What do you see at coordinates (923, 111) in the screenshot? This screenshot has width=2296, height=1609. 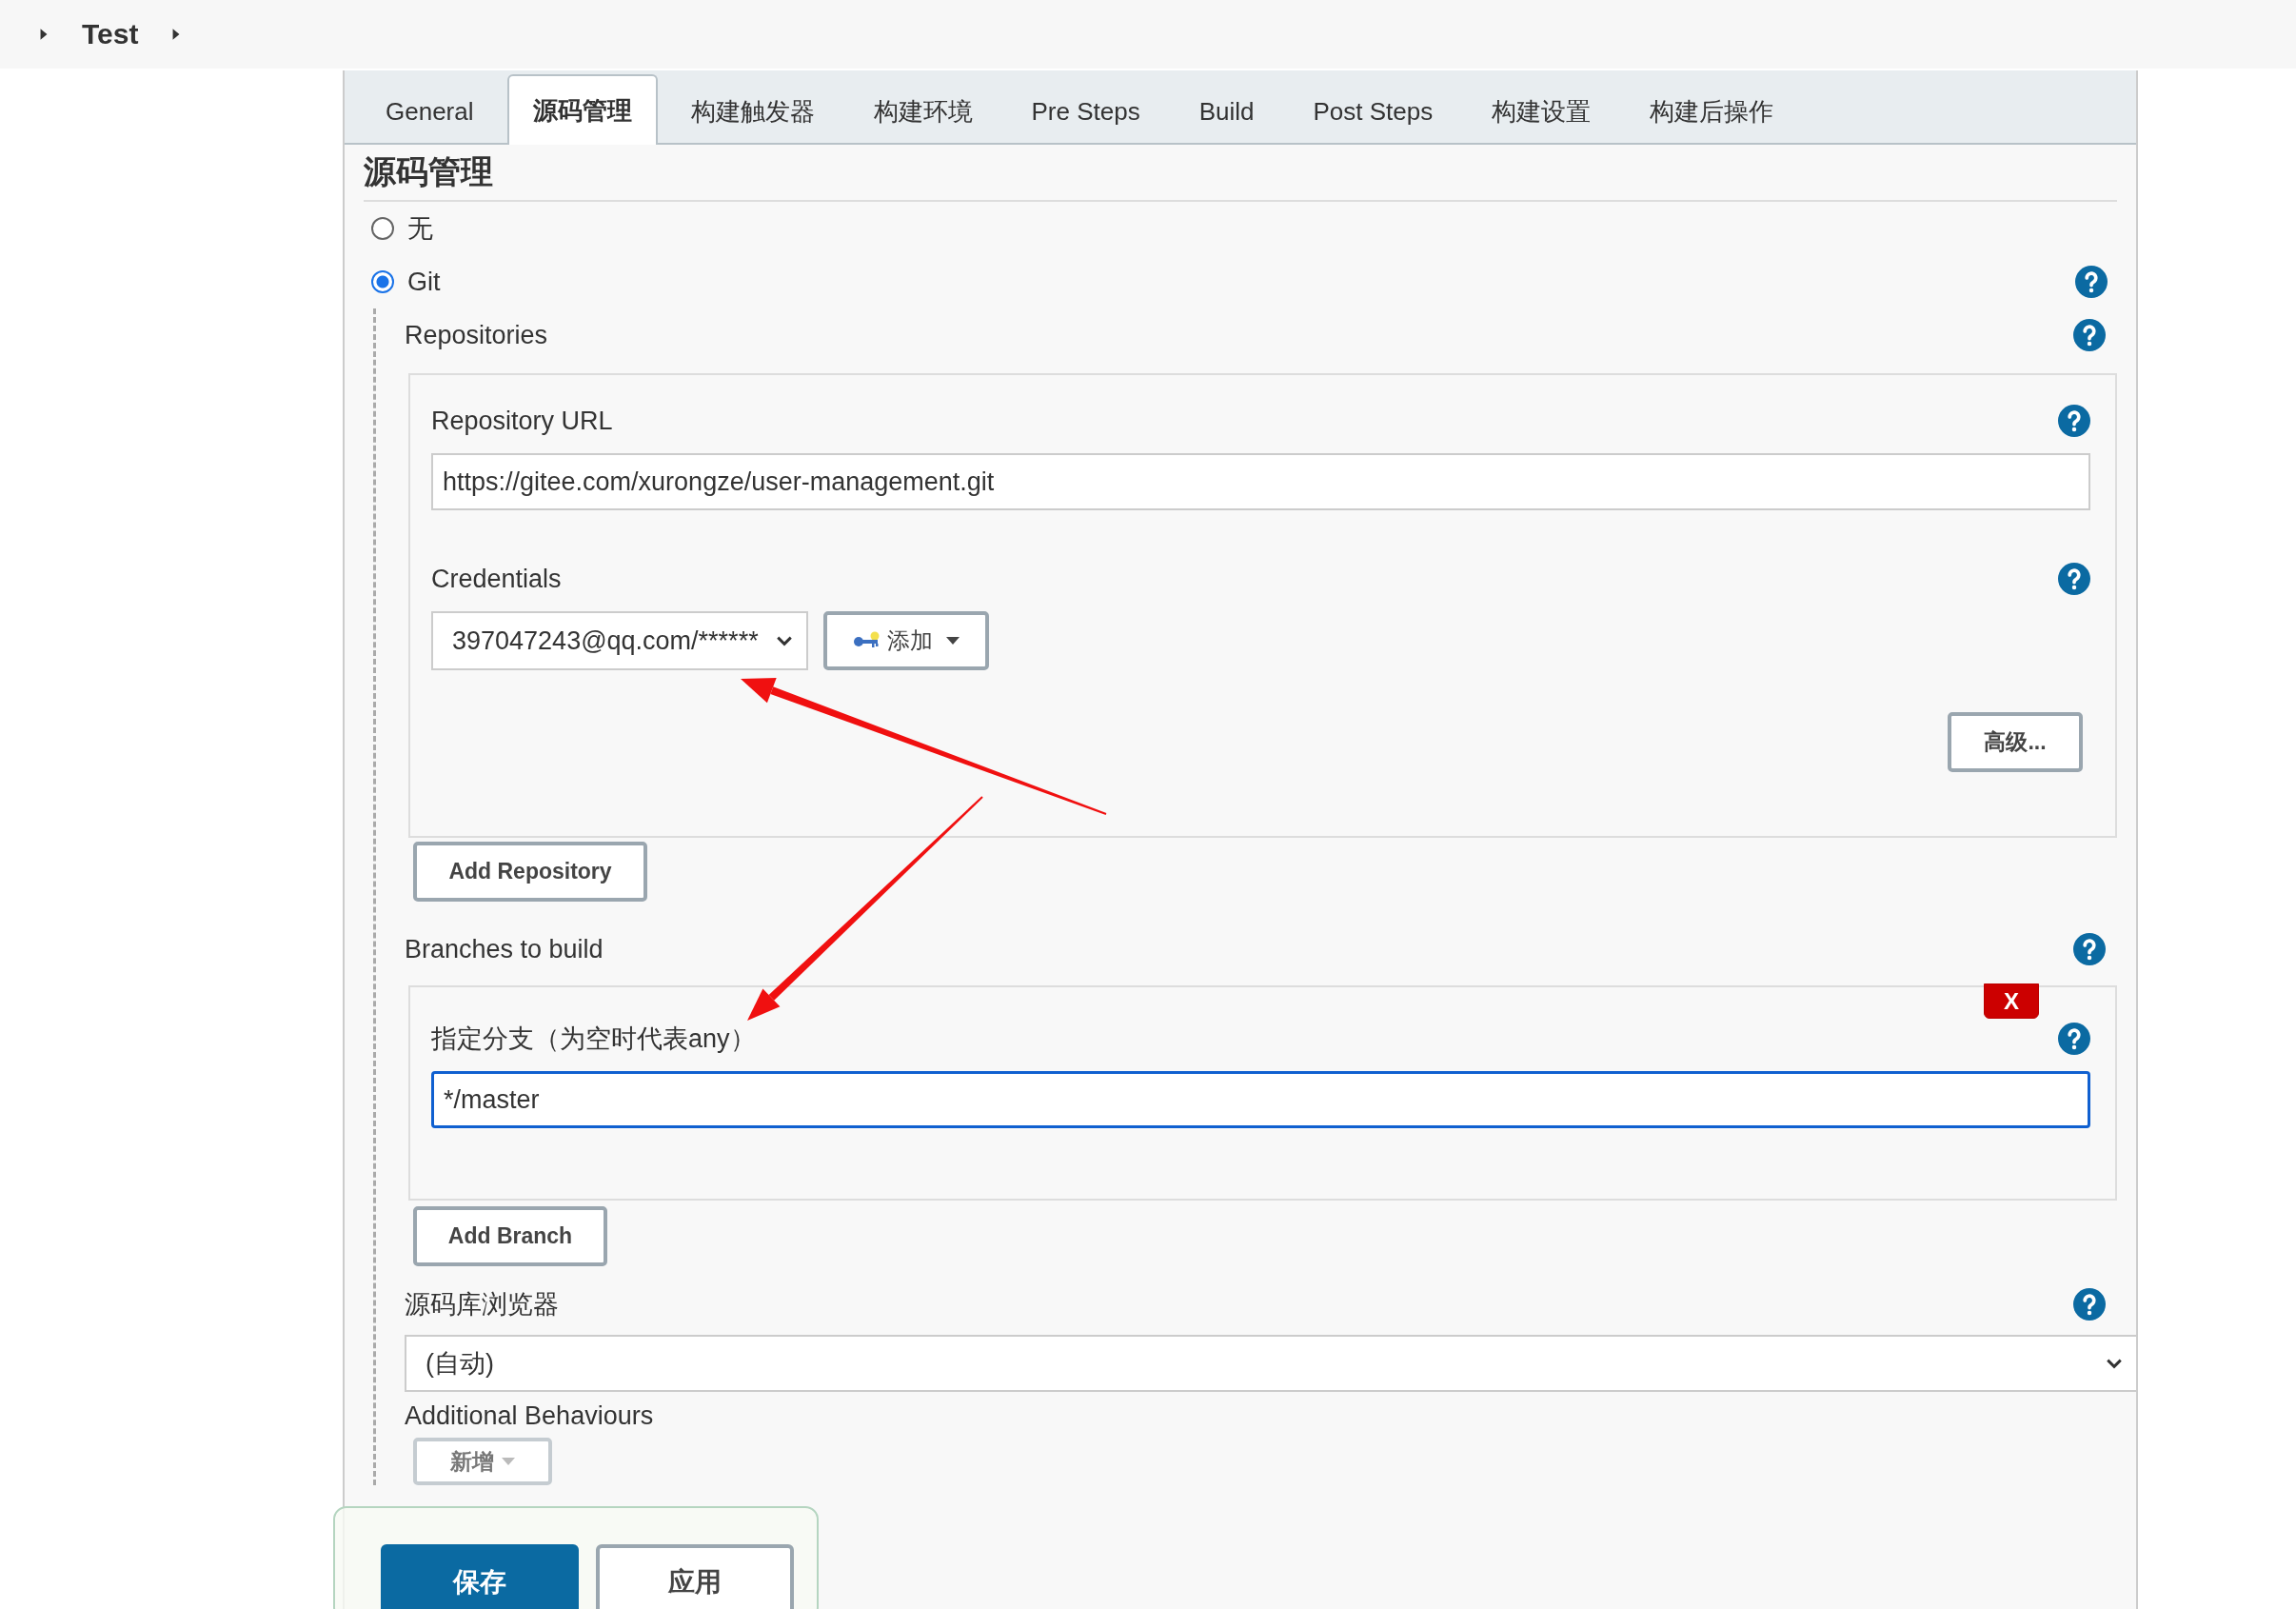 I see `tab: 构建环境` at bounding box center [923, 111].